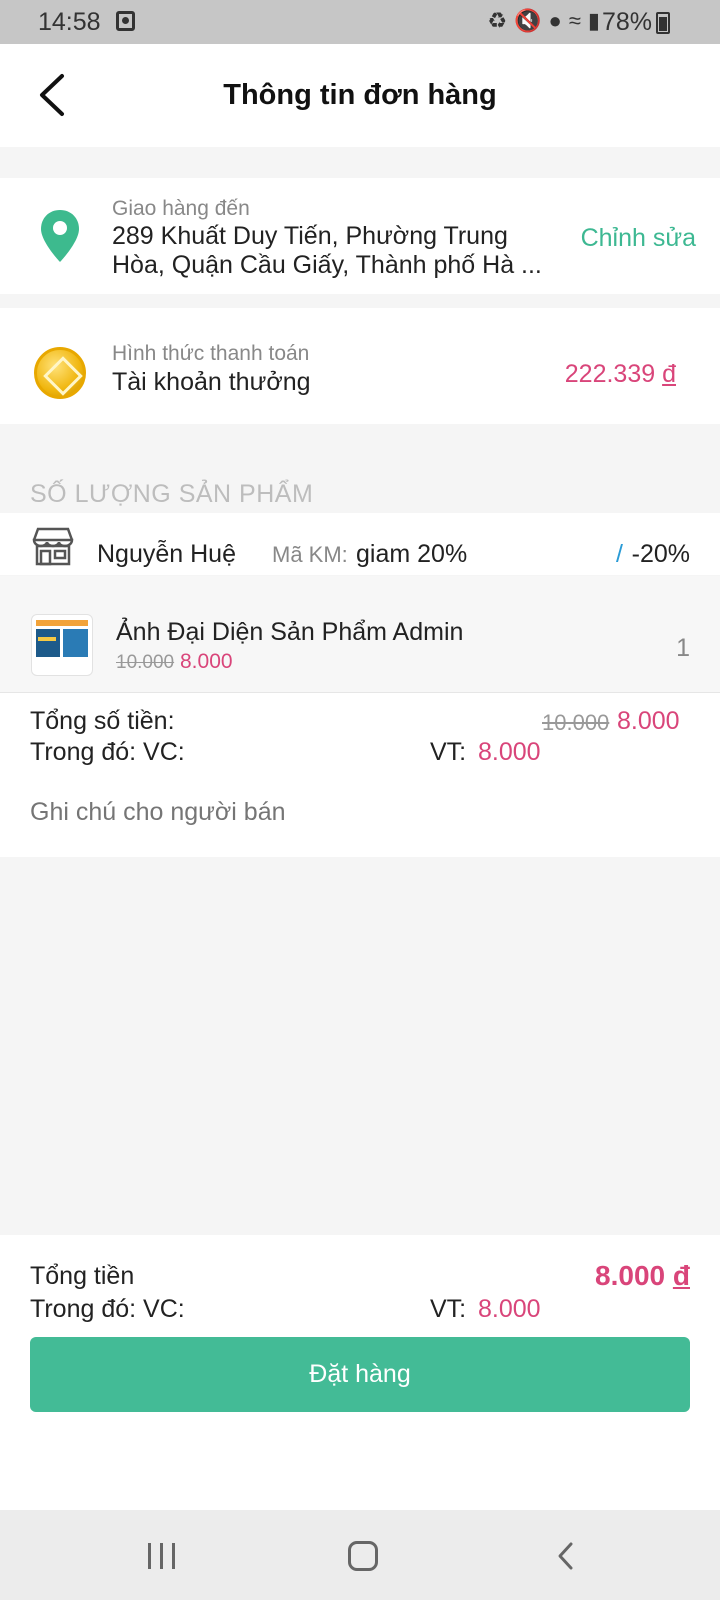 This screenshot has height=1600, width=720. I want to click on page-title: Thông tin đơn hàng, so click(360, 95).